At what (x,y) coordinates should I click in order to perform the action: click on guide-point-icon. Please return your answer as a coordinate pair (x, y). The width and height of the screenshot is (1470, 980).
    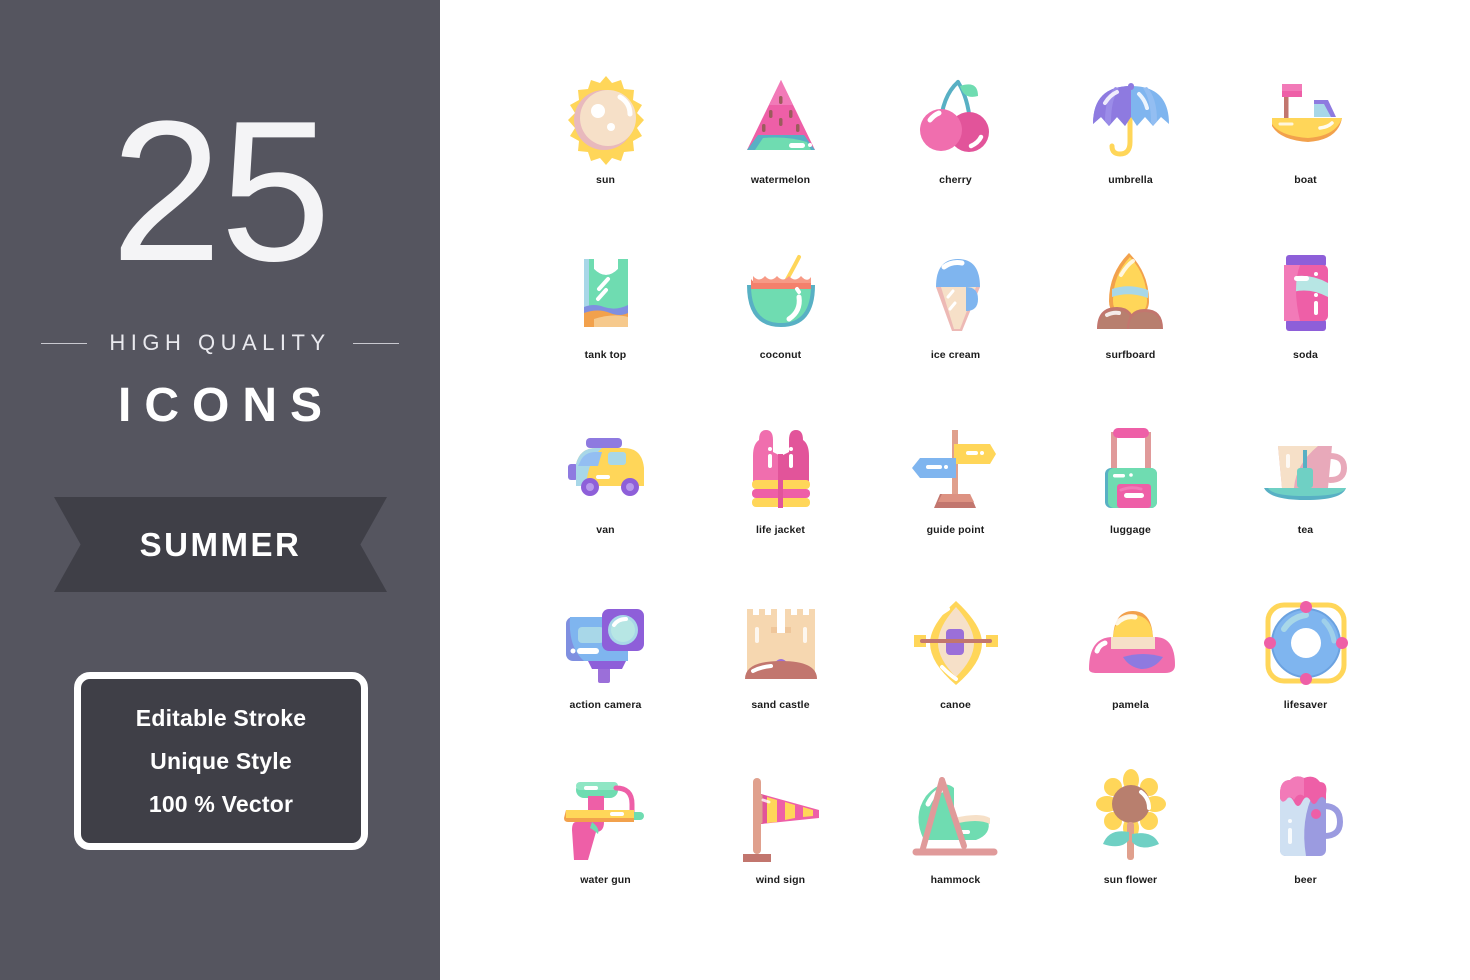
    Looking at the image, I should click on (956, 468).